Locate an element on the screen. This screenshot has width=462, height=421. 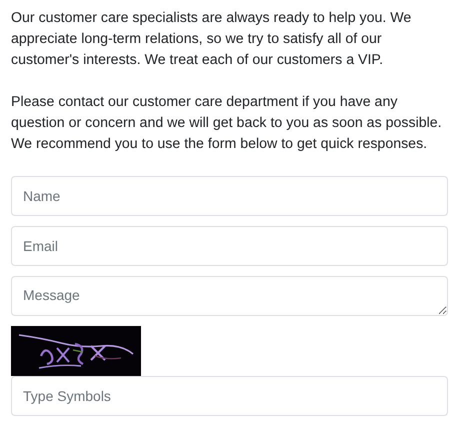
paragraph: Our customer care specialists are always ready to help you. We appreciate long-term relations, so we try to satisfy all of our customer's interests. We treat each of our customers a VIP. is located at coordinates (211, 39).